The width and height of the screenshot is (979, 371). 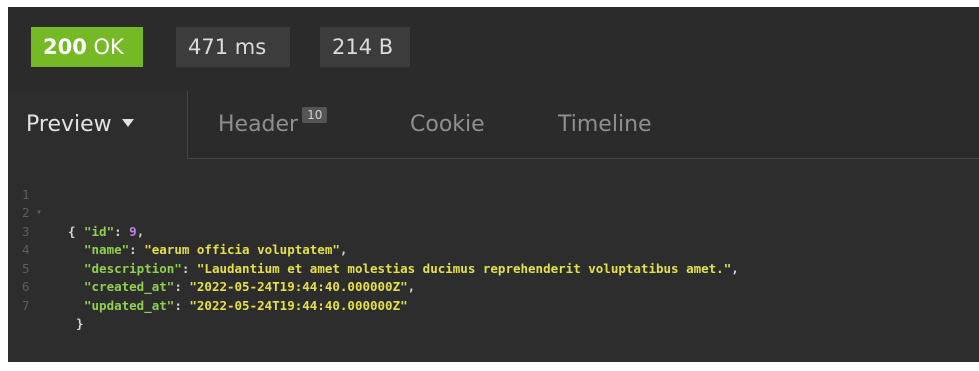 I want to click on response-time-badge: 471 ms, so click(x=233, y=47).